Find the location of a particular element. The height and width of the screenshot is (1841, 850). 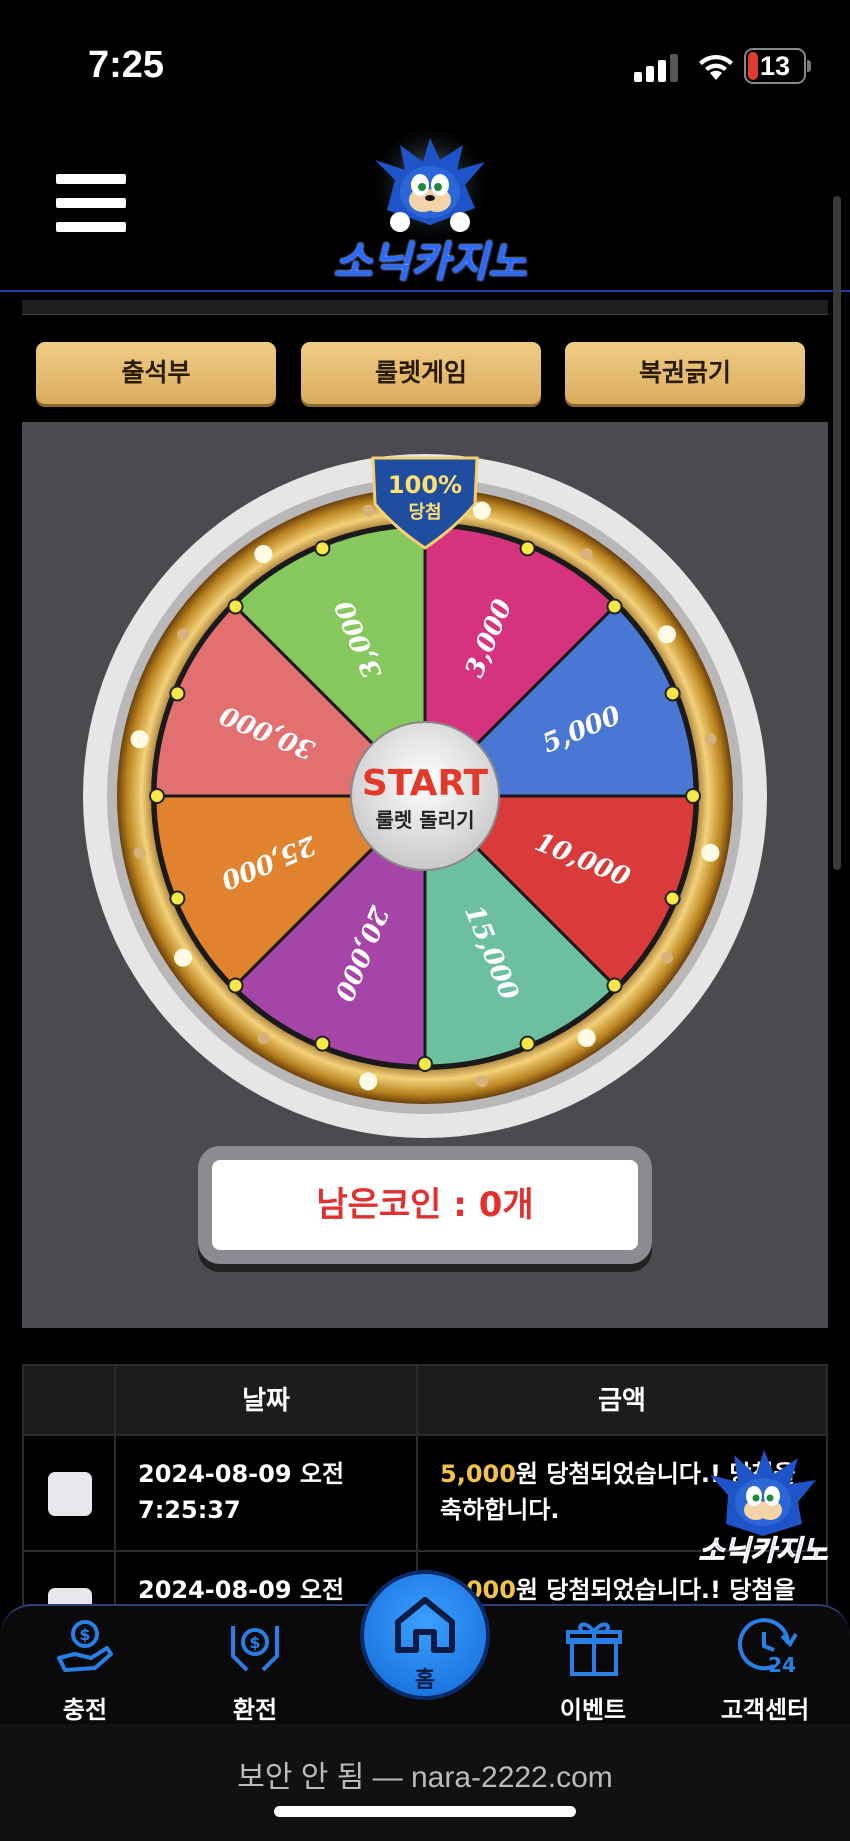

battery-level: 13 is located at coordinates (775, 66).